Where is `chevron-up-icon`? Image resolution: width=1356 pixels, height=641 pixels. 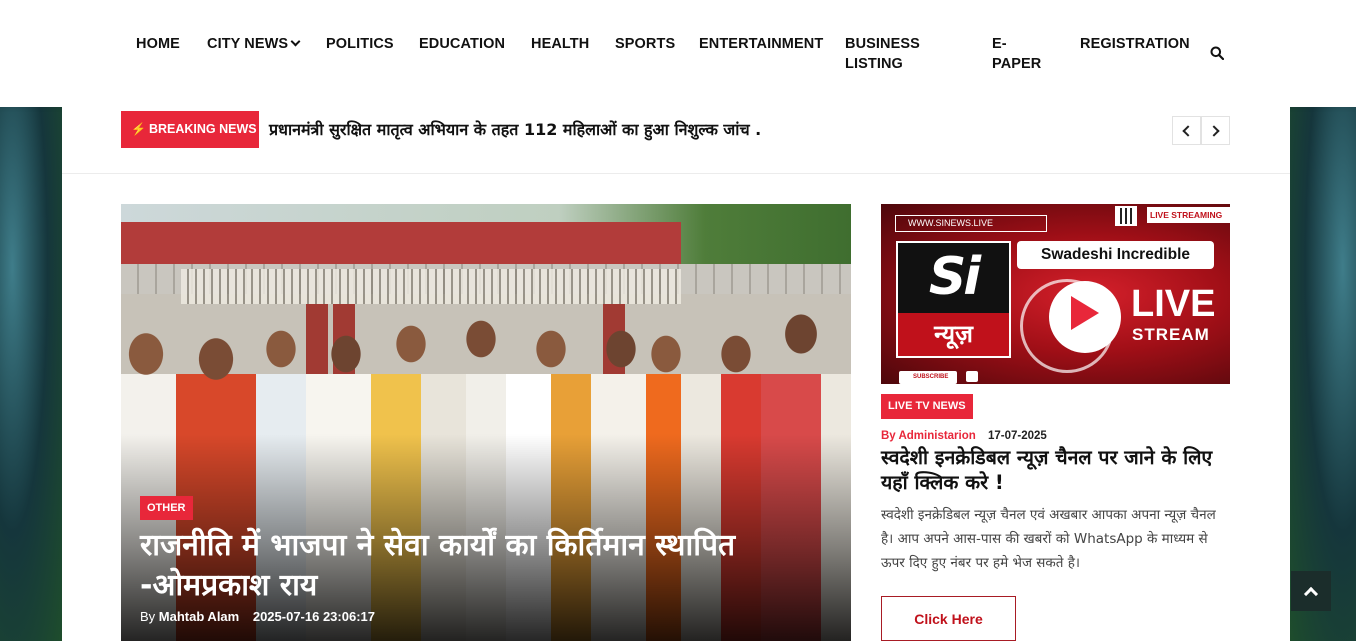 chevron-up-icon is located at coordinates (1311, 593).